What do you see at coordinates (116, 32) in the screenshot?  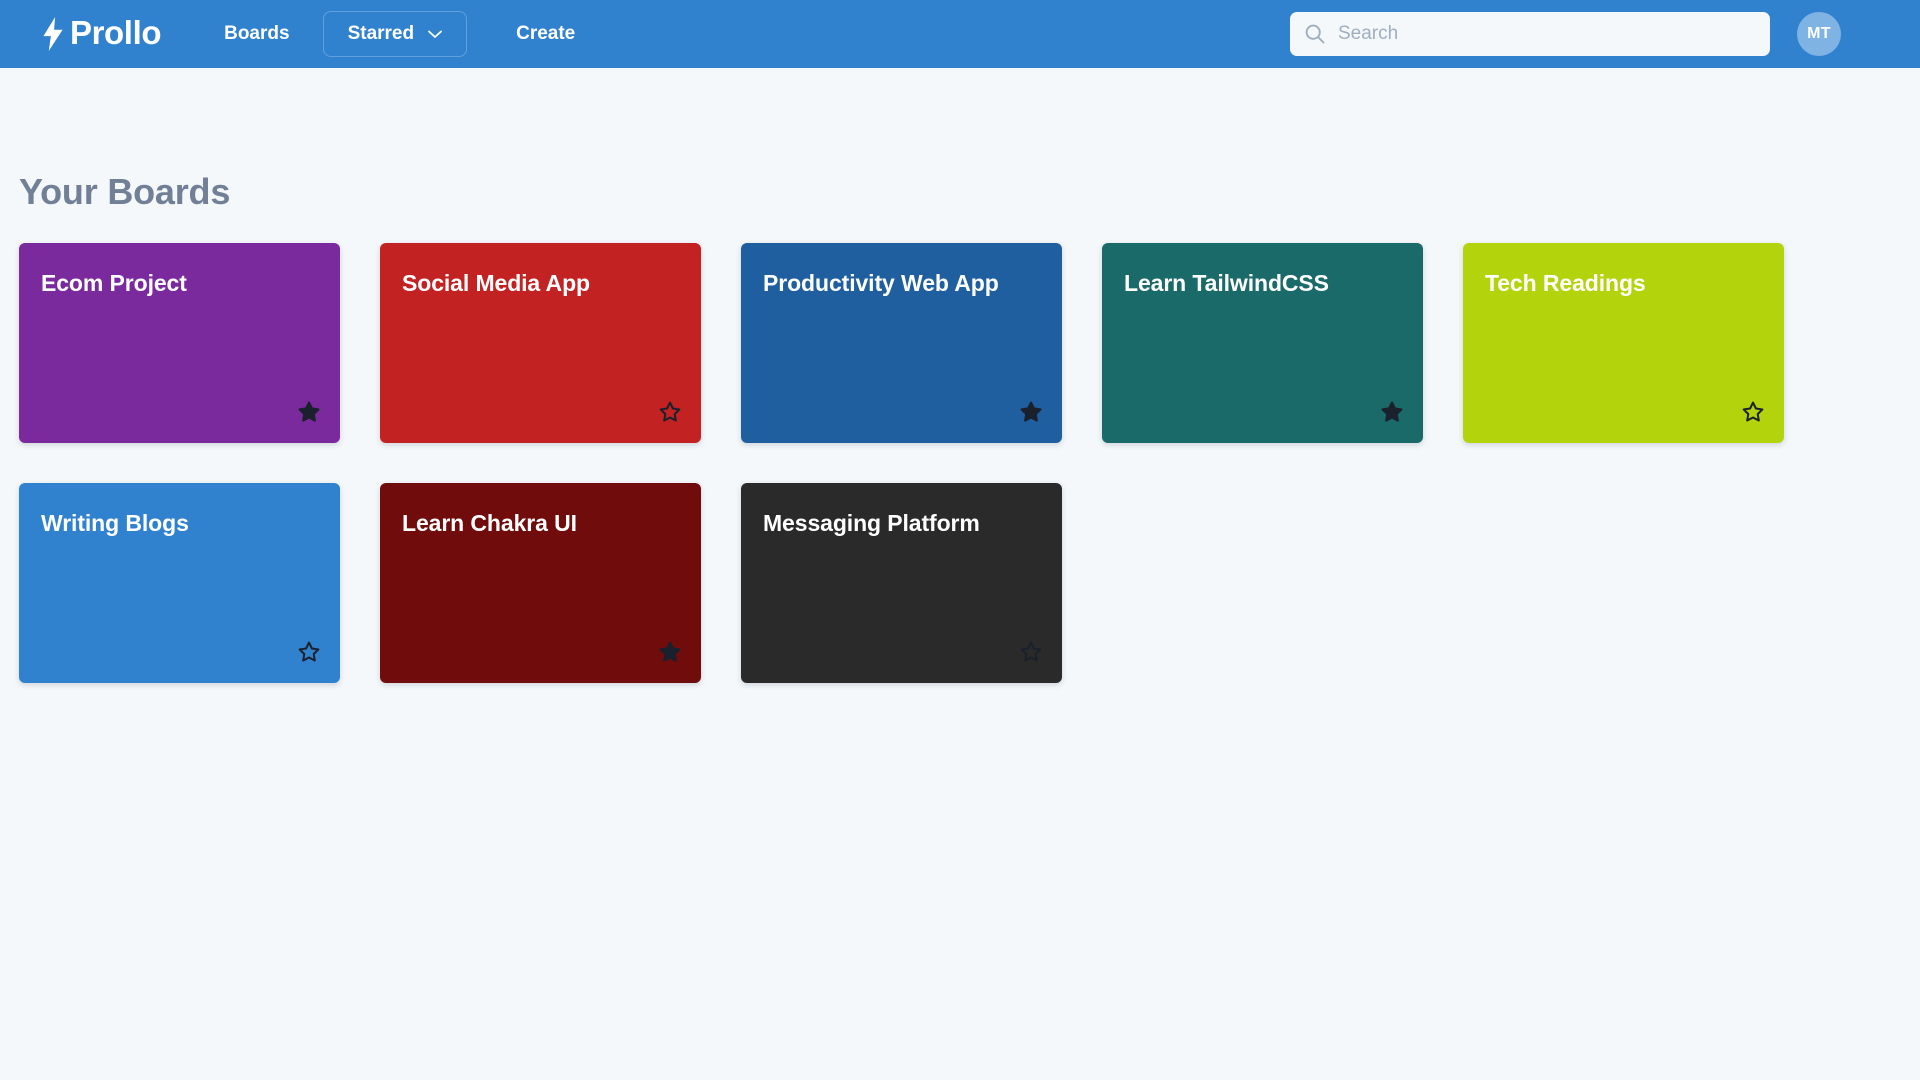 I see `brand-name: Prollo` at bounding box center [116, 32].